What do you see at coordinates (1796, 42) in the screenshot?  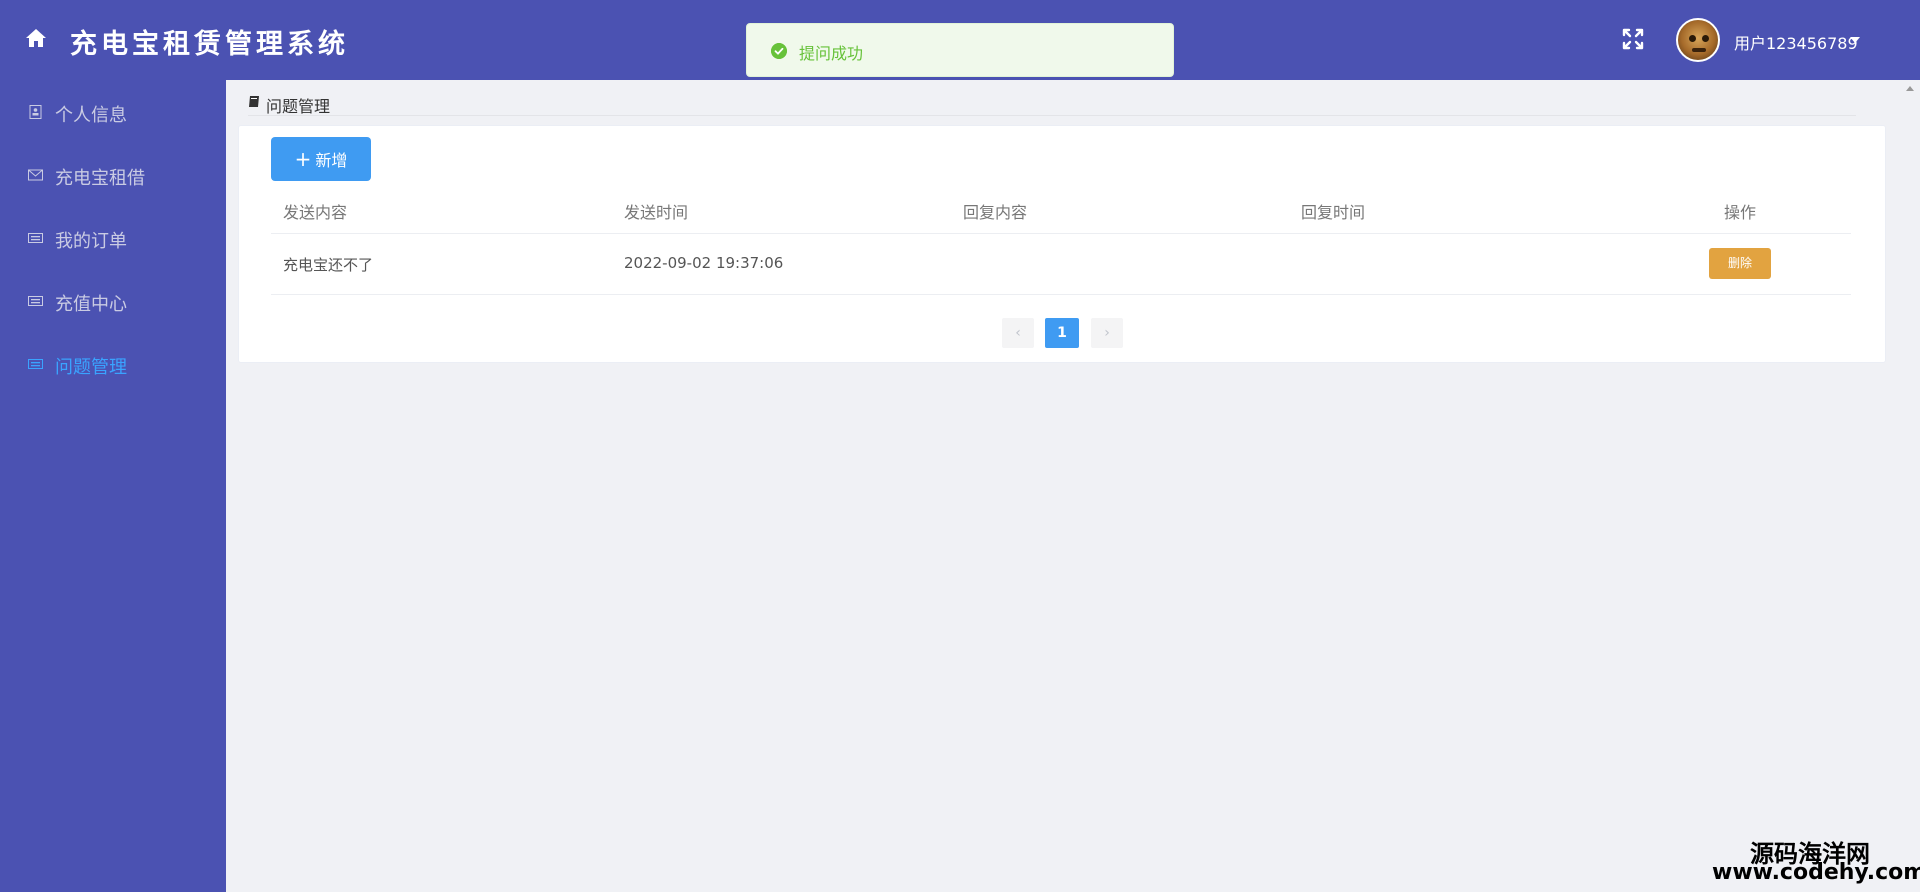 I see `username: 用户123456789` at bounding box center [1796, 42].